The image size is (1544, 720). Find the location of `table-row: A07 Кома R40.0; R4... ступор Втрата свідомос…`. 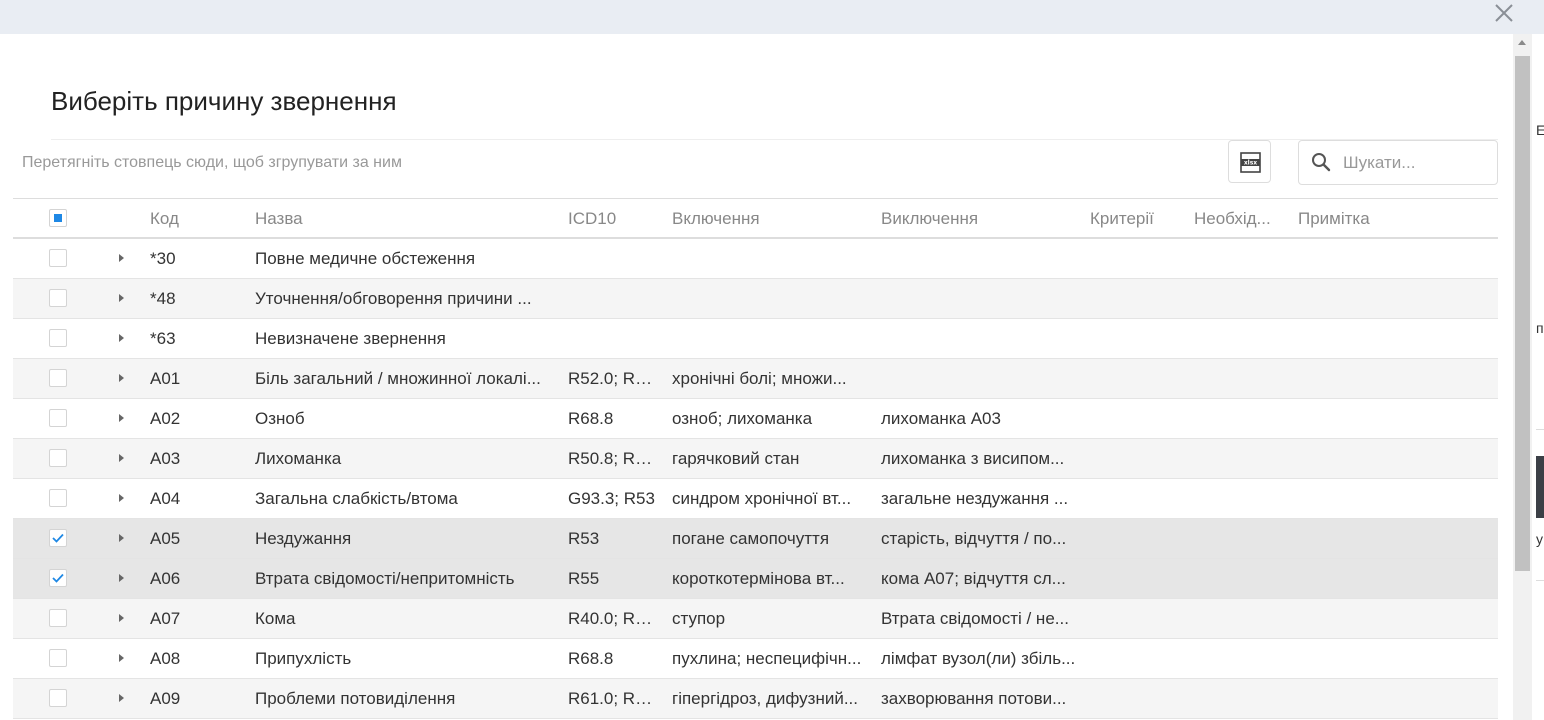

table-row: A07 Кома R40.0; R4... ступор Втрата свідомос… is located at coordinates (755, 619).